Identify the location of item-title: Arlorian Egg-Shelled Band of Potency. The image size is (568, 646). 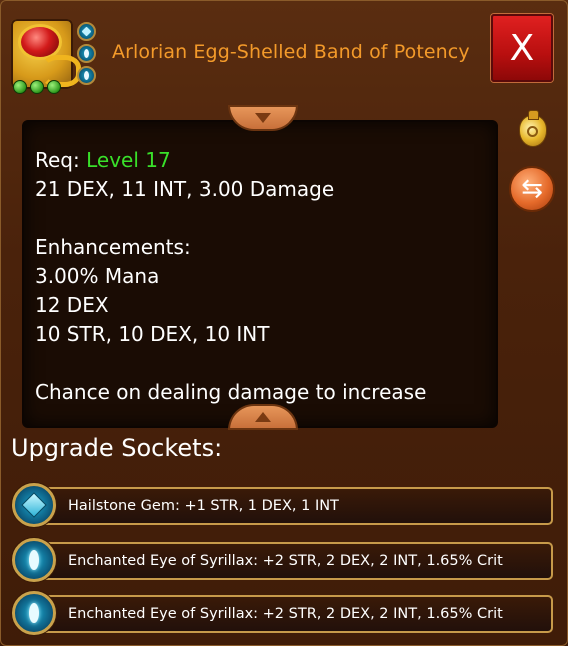
(291, 52).